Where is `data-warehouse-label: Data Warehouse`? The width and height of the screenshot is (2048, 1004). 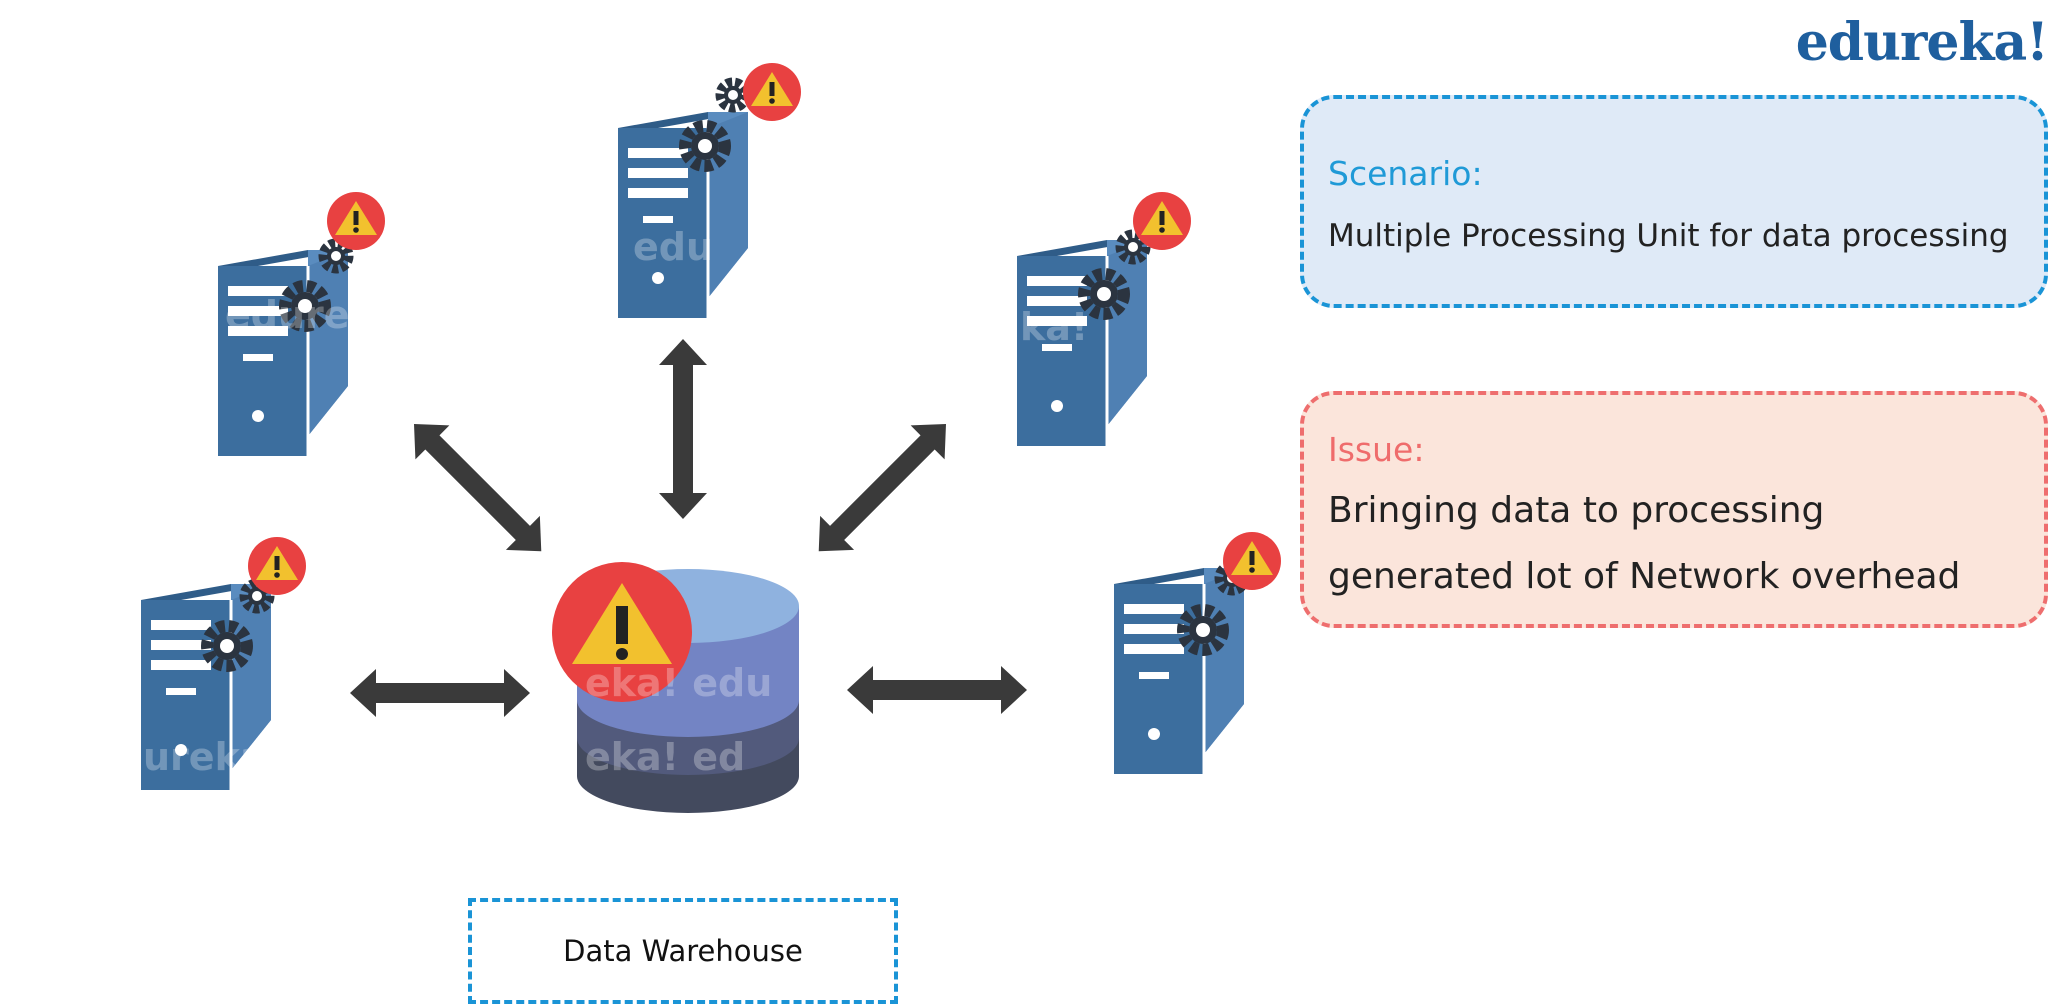 data-warehouse-label: Data Warehouse is located at coordinates (683, 951).